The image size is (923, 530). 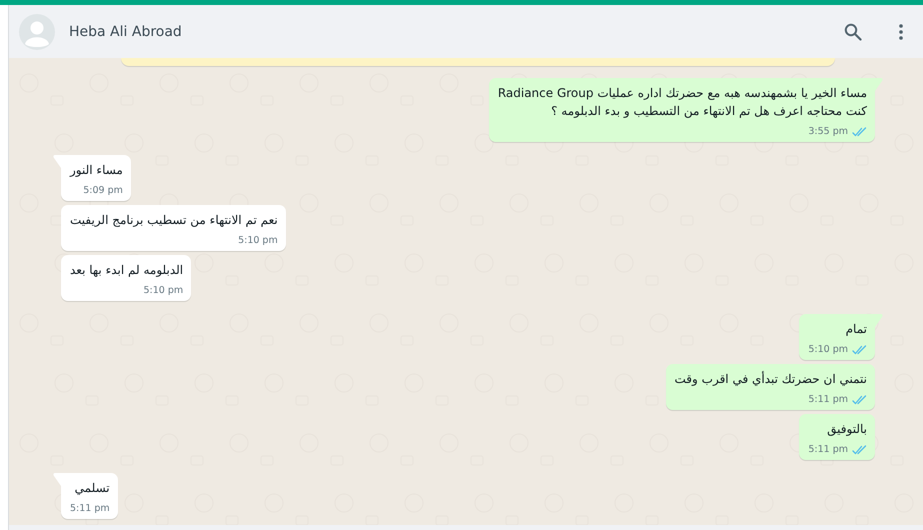 I want to click on message-text: مساء النور, so click(x=96, y=170).